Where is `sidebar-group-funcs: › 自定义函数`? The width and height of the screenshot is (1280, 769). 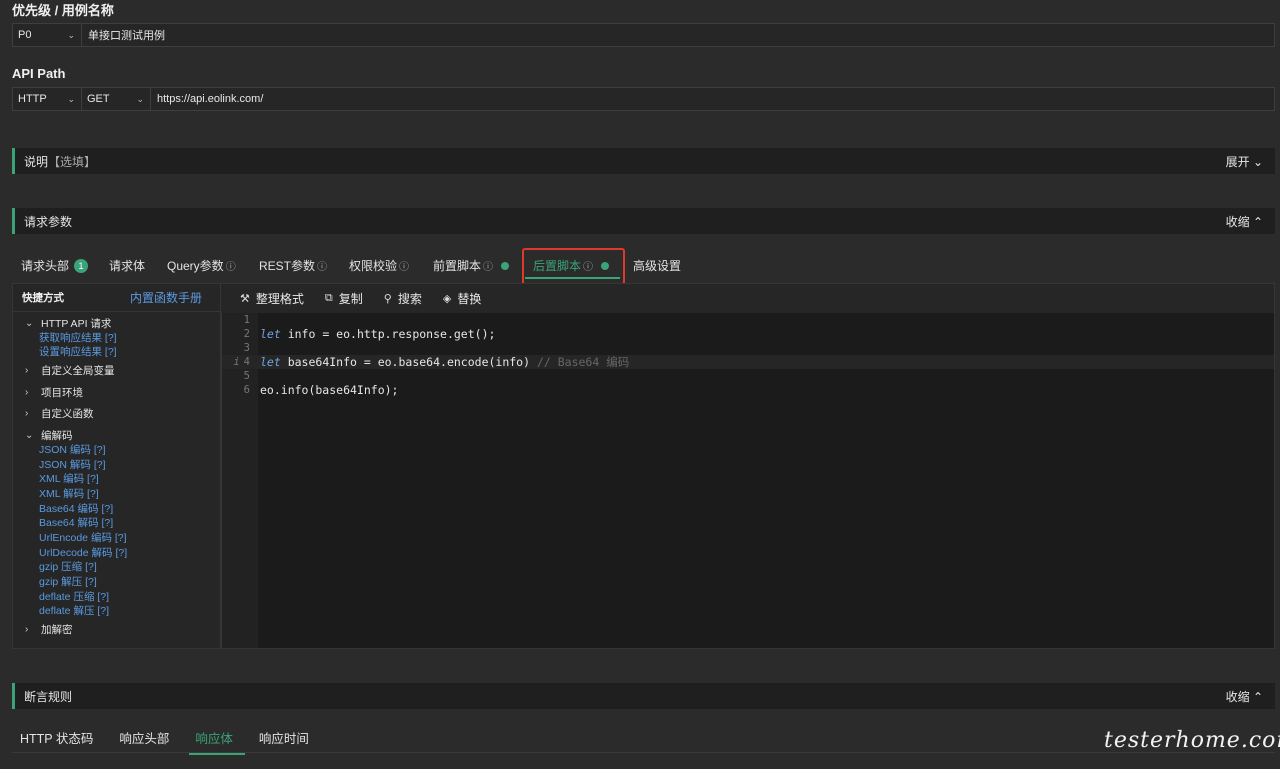
sidebar-group-funcs: › 自定义函数 is located at coordinates (116, 414).